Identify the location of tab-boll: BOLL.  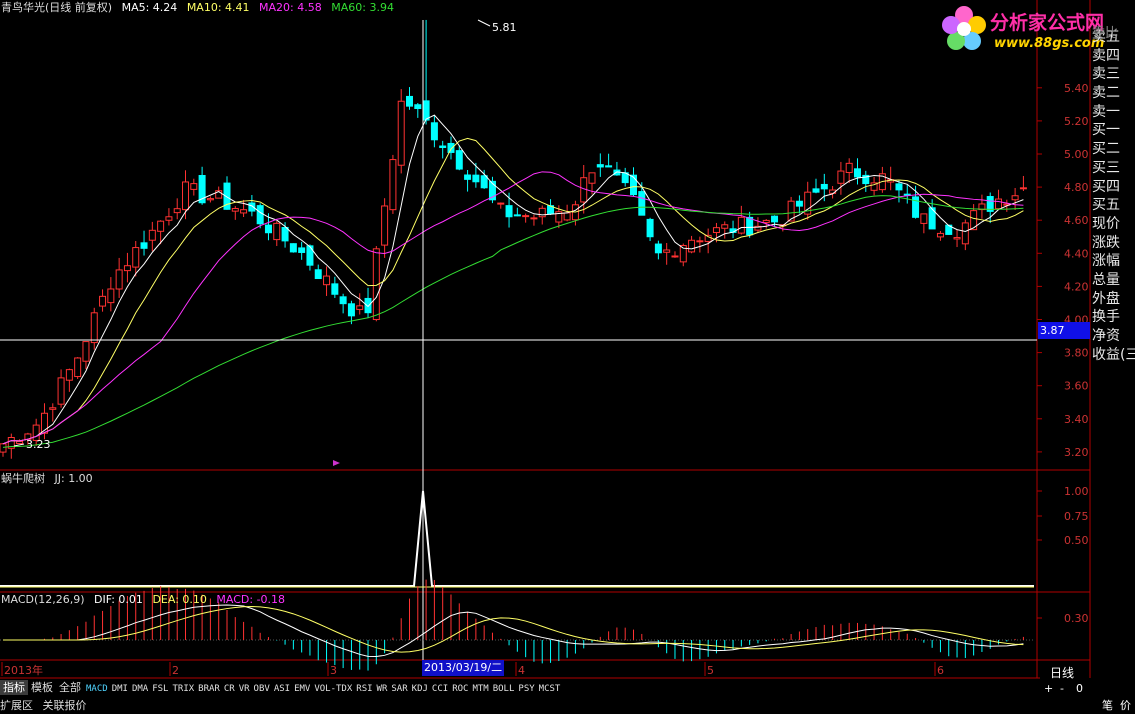
(504, 689).